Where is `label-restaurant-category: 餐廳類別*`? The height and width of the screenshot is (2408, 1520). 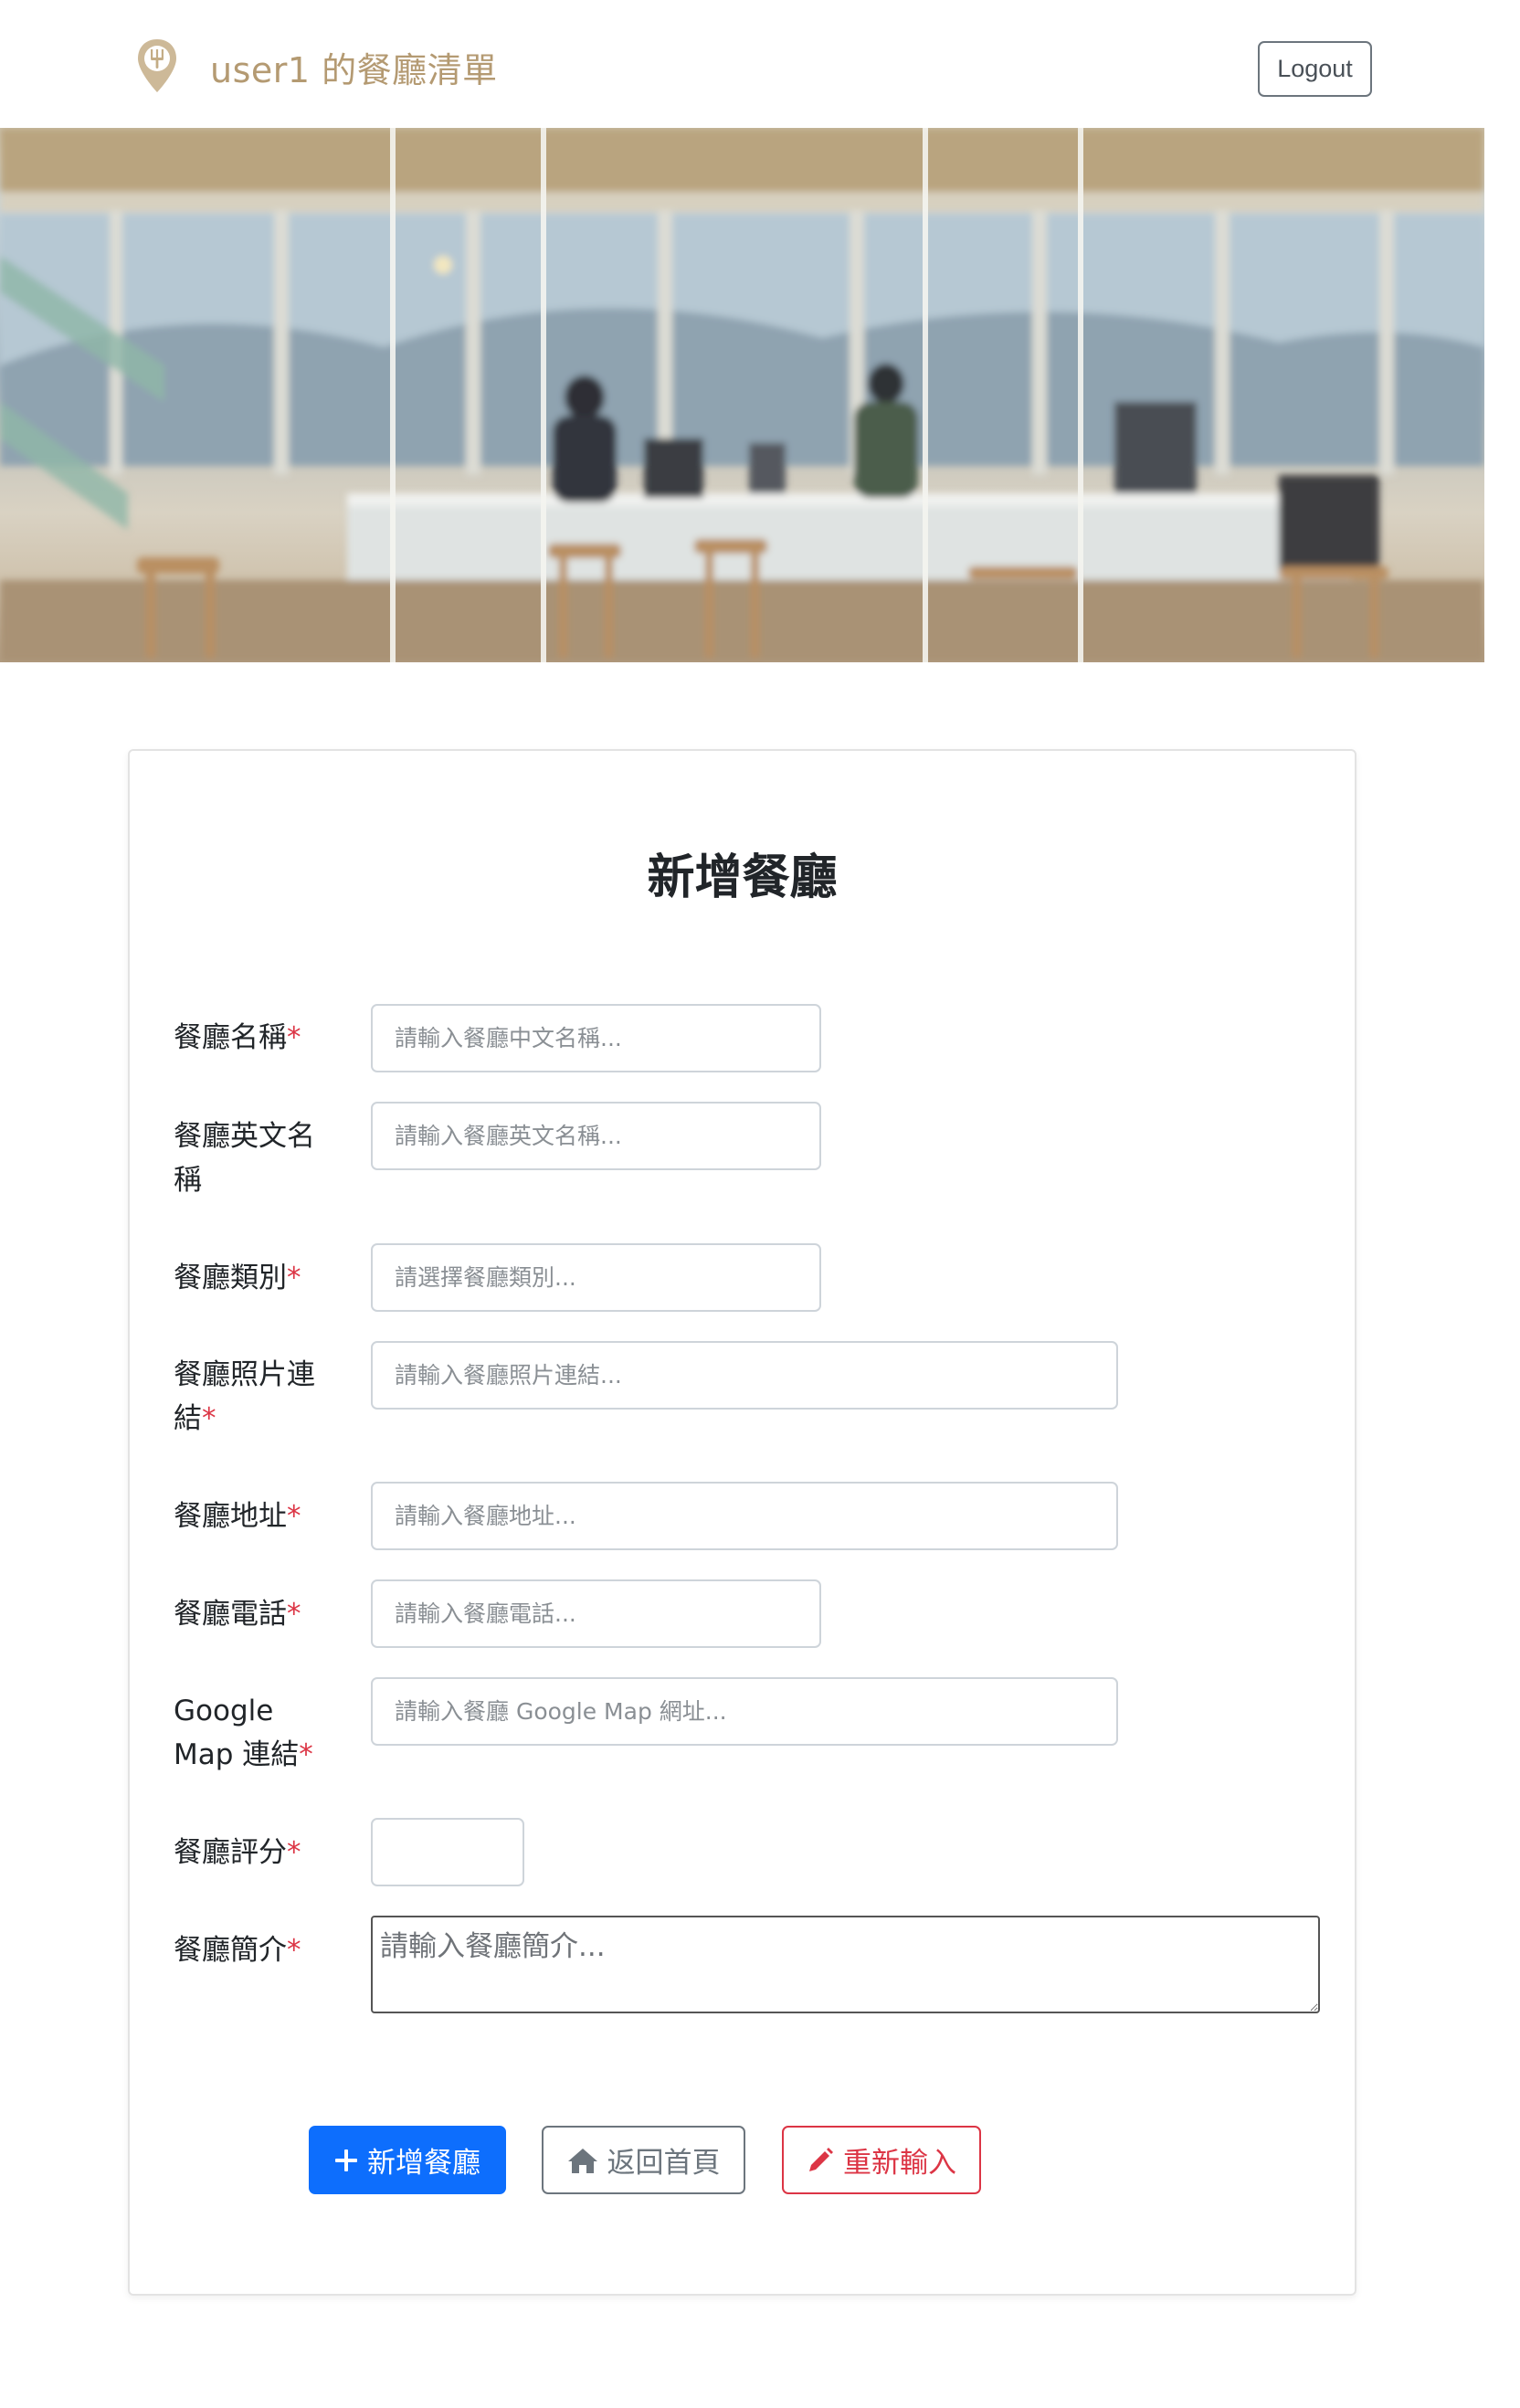 label-restaurant-category: 餐廳類別* is located at coordinates (237, 1278).